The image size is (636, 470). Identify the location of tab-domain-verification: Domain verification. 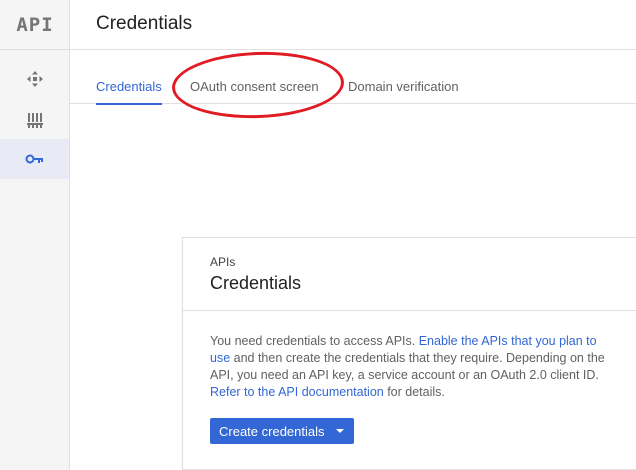
(403, 77).